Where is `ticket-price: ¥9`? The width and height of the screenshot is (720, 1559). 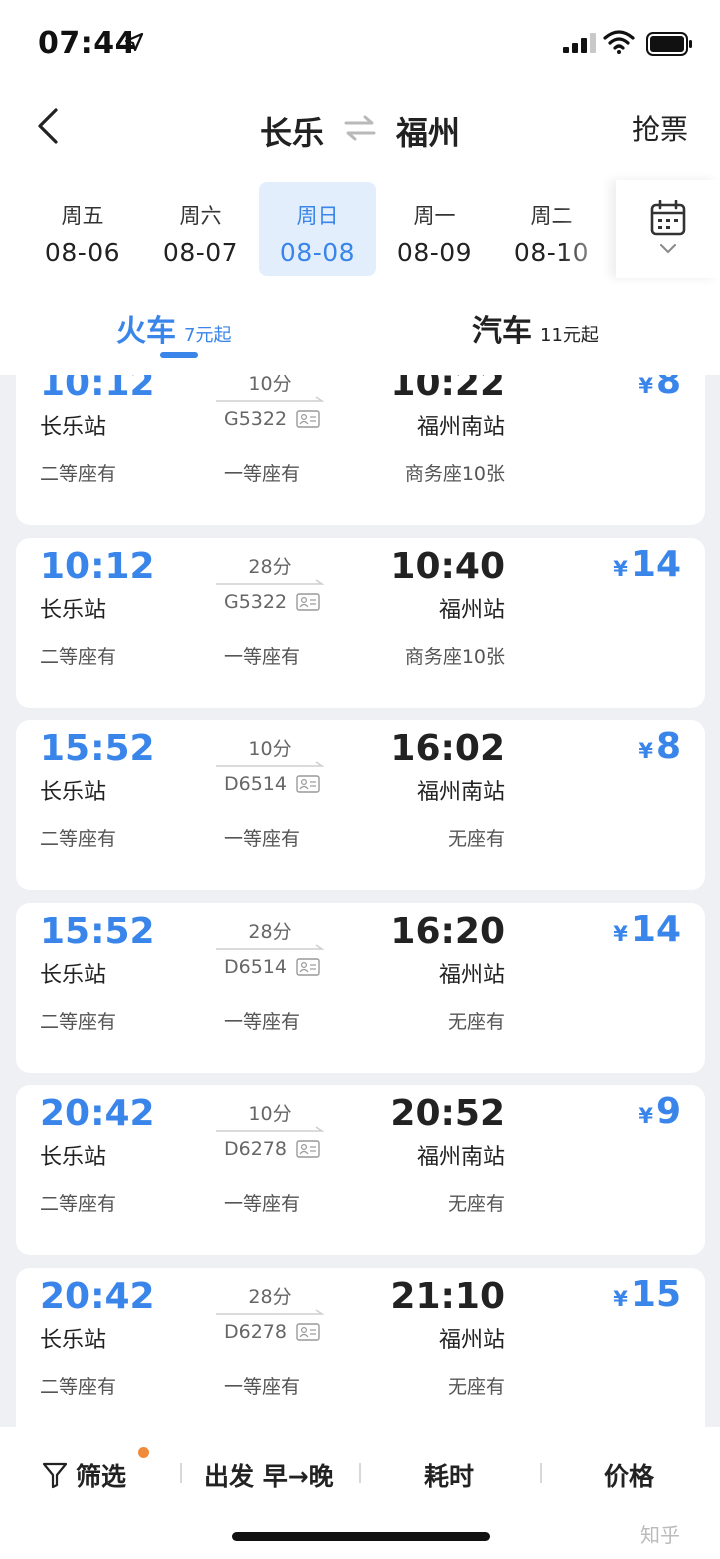
ticket-price: ¥9 is located at coordinates (659, 1111).